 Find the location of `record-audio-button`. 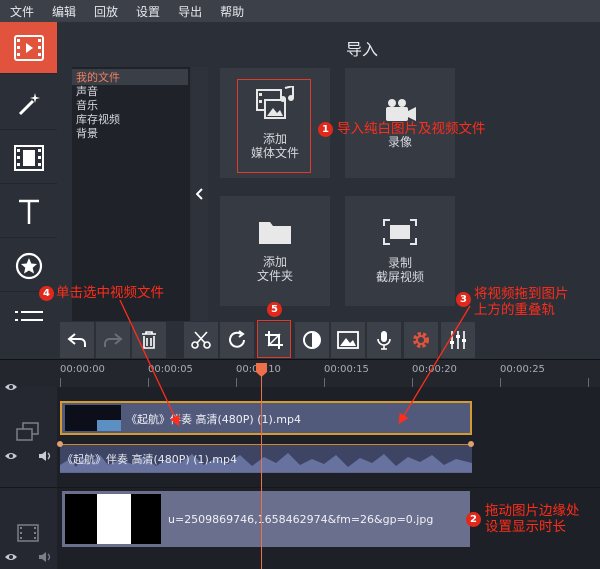

record-audio-button is located at coordinates (384, 340).